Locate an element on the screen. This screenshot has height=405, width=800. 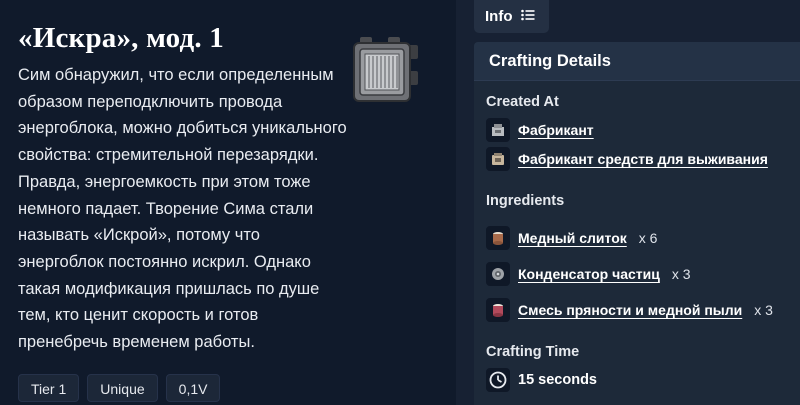
particle-capacitor-icon is located at coordinates (498, 274).